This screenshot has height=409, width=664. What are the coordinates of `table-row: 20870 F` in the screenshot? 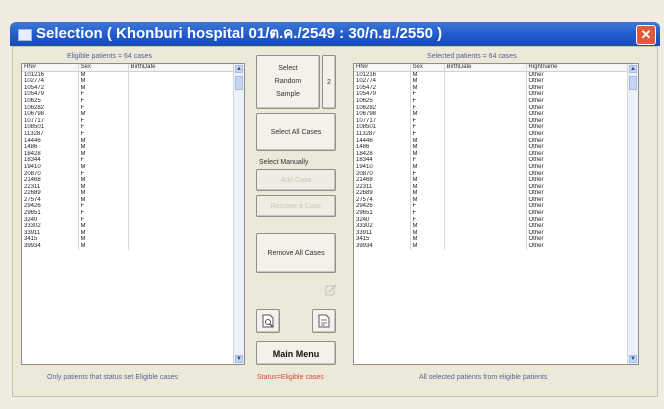 It's located at (128, 174).